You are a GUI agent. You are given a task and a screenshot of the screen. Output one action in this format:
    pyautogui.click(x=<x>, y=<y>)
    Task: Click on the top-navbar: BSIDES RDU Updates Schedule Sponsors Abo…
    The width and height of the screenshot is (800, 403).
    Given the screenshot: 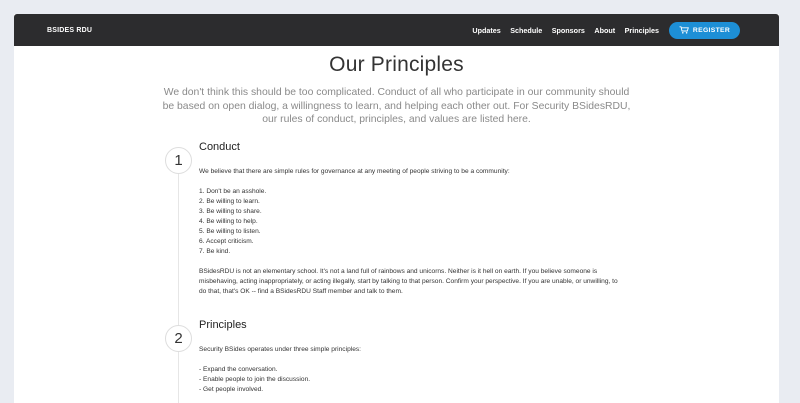 What is the action you would take?
    pyautogui.click(x=396, y=30)
    